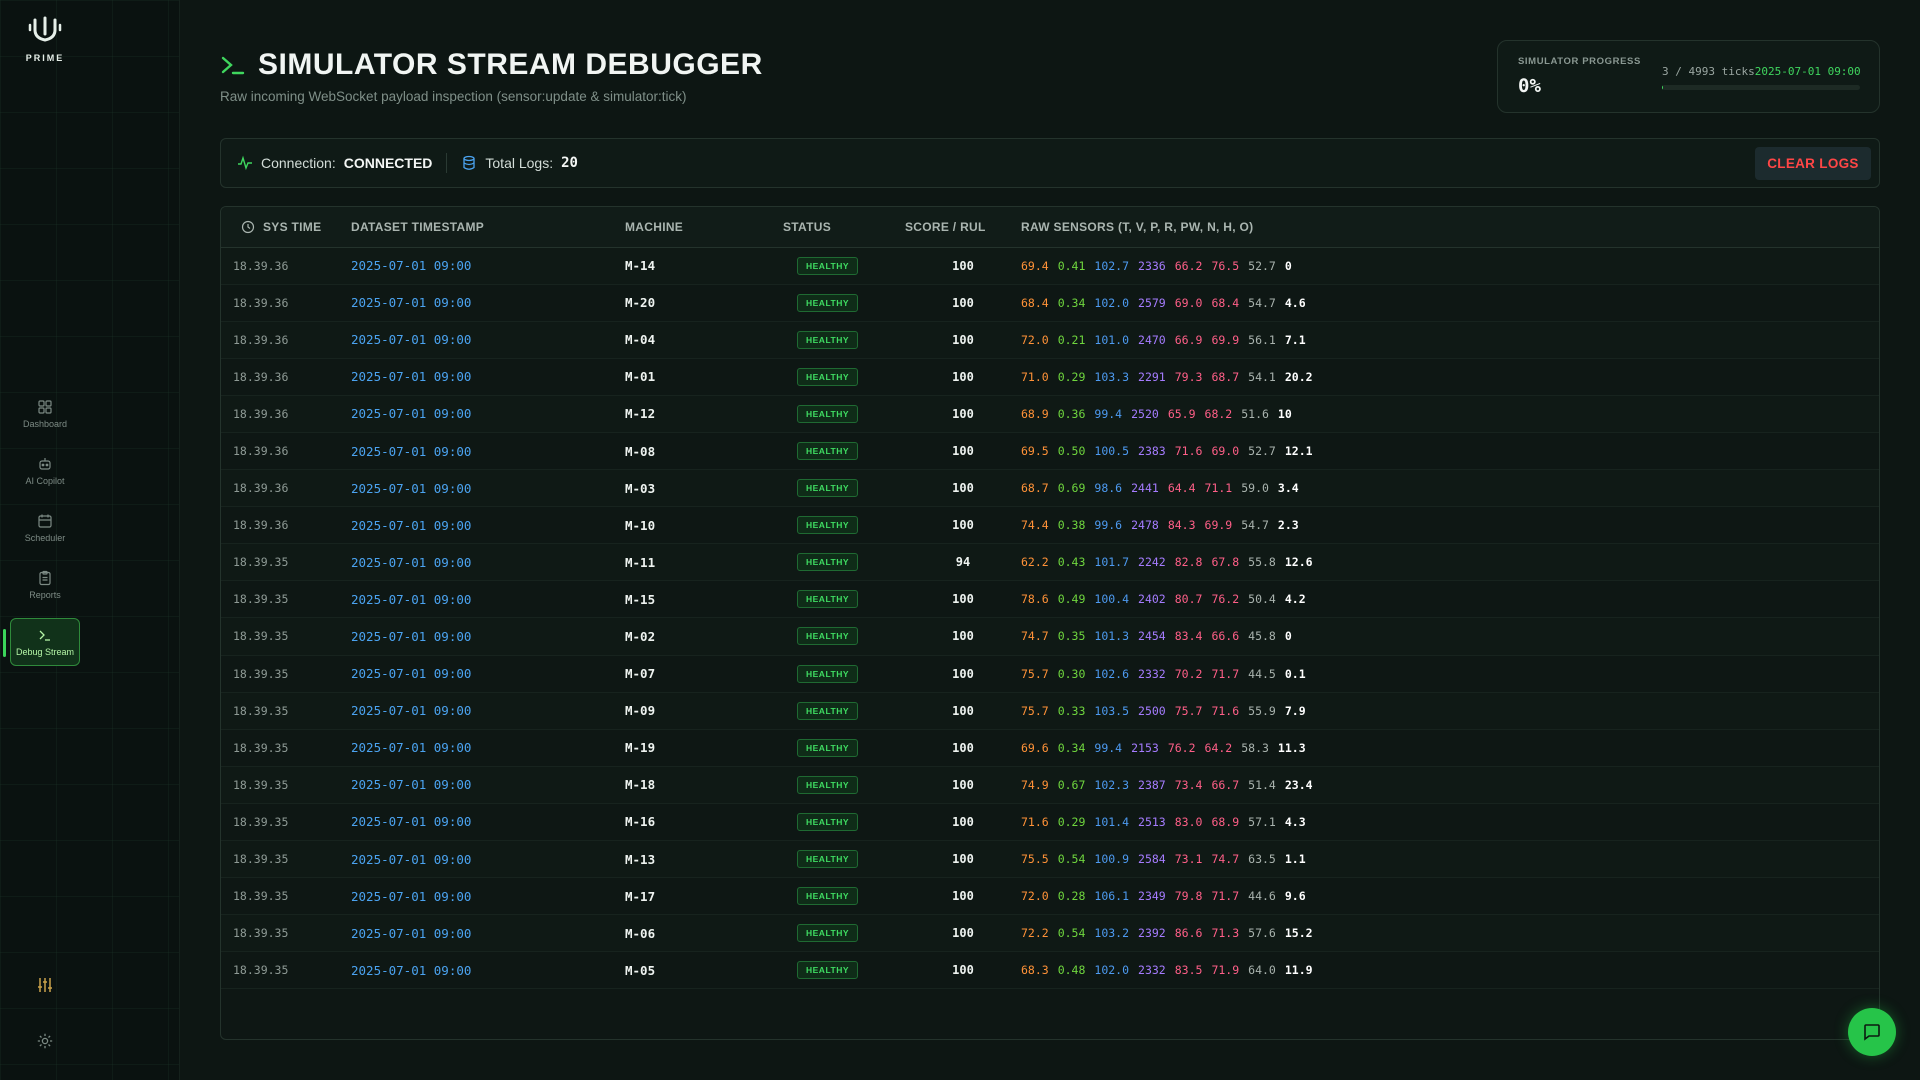 This screenshot has width=1920, height=1080. Describe the element at coordinates (447, 163) in the screenshot. I see `divider` at that location.